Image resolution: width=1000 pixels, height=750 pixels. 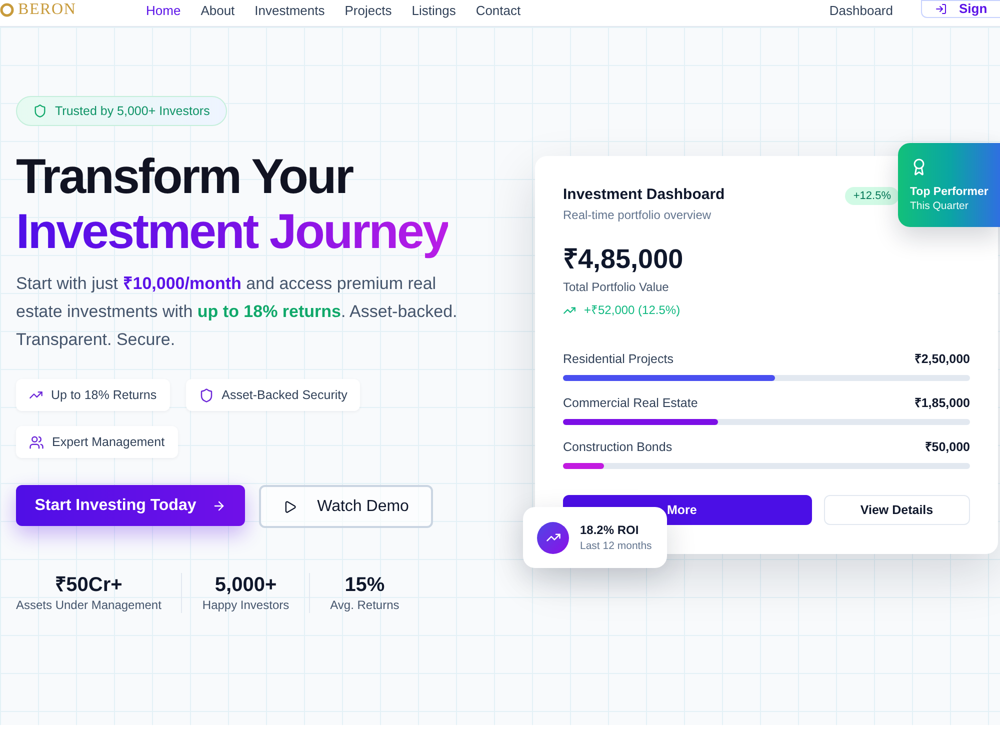 What do you see at coordinates (89, 605) in the screenshot?
I see `stat-label: Assets Under Management` at bounding box center [89, 605].